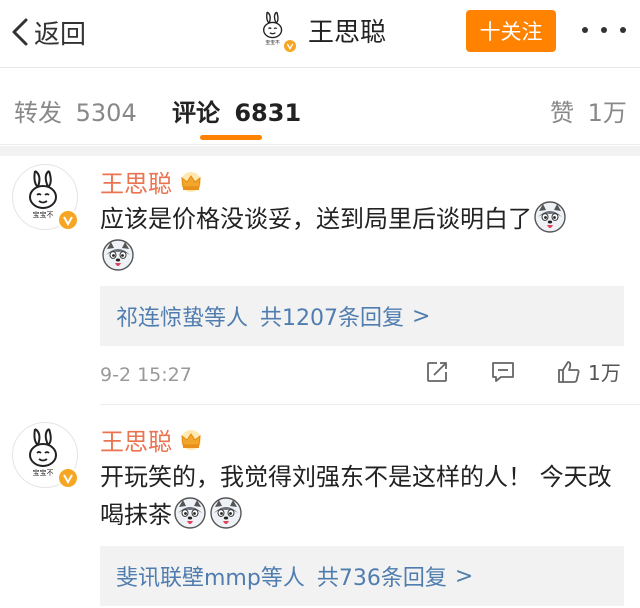  Describe the element at coordinates (362, 496) in the screenshot. I see `comment-text: 开玩笑的，我觉得刘强东不是这样的人！ 今天改喝抹茶` at that location.